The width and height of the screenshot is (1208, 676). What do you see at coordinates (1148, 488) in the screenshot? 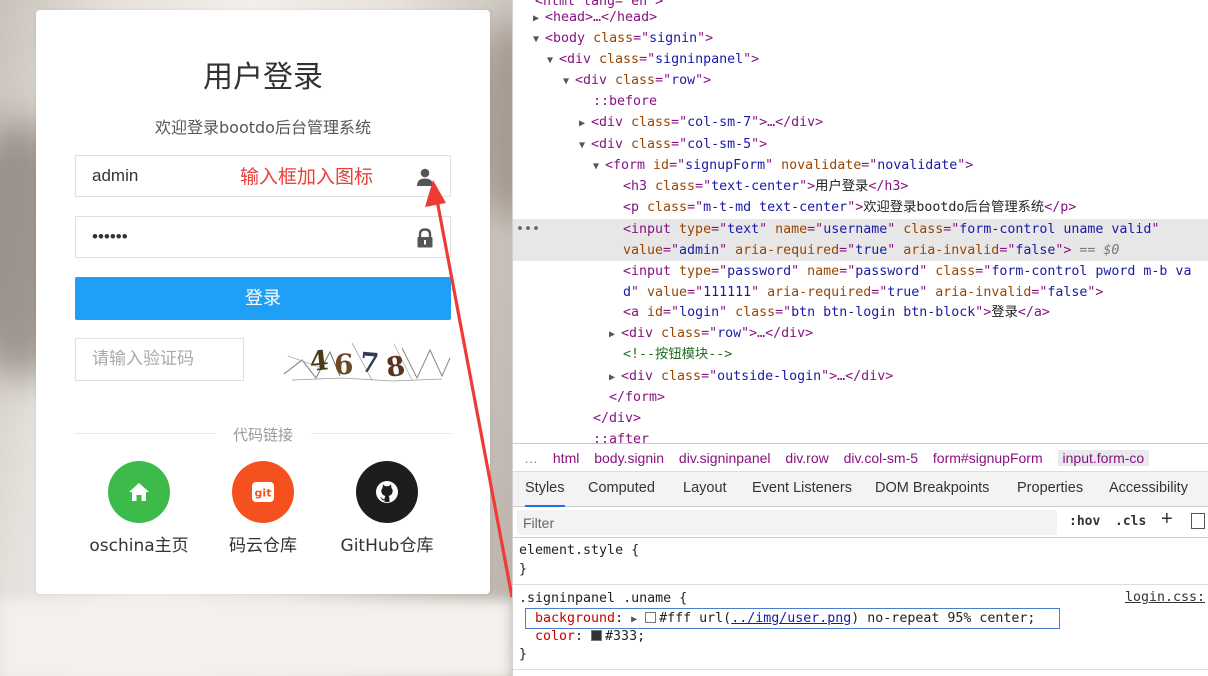
I see `tab-accessibility: Accessibility` at bounding box center [1148, 488].